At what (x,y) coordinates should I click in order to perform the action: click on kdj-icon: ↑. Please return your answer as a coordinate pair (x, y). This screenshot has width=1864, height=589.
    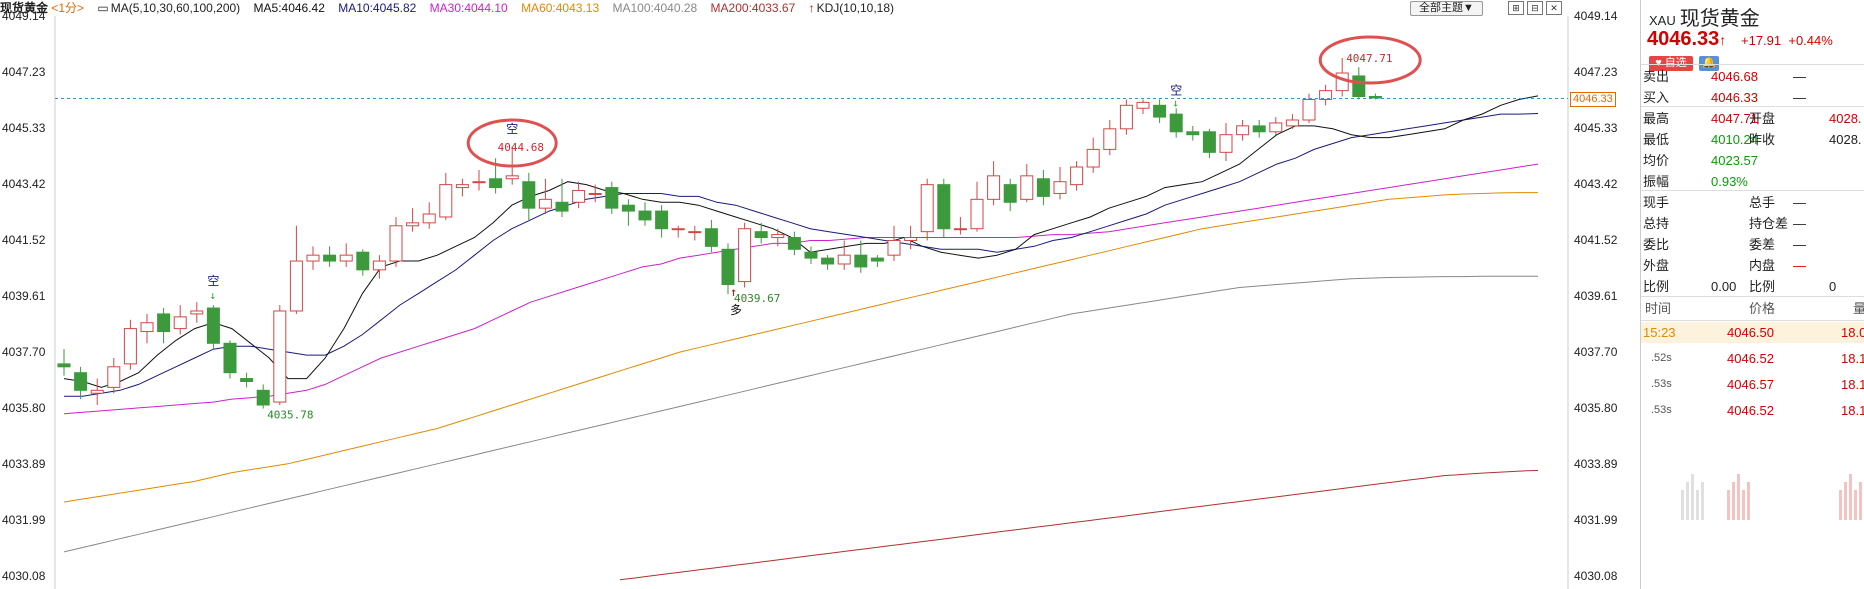
    Looking at the image, I should click on (812, 8).